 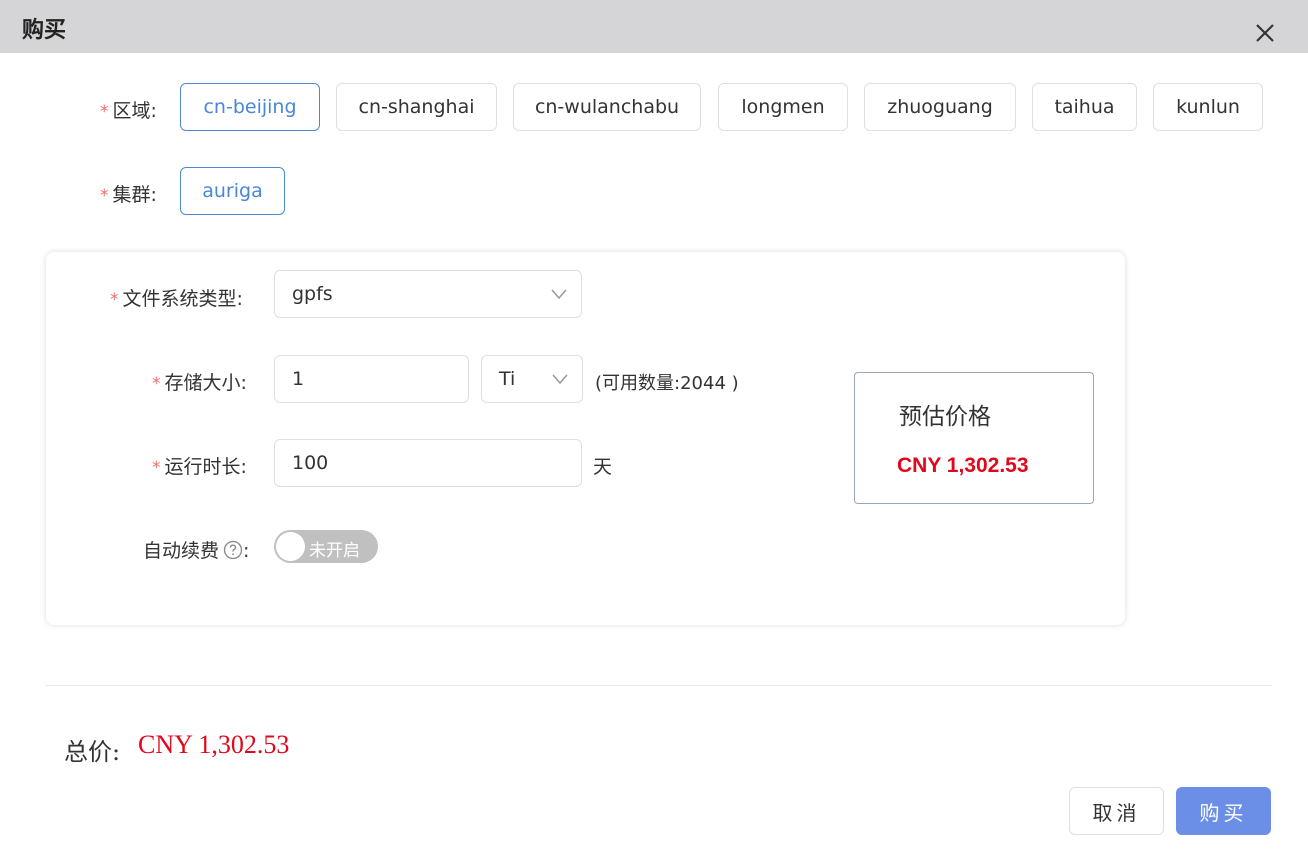 I want to click on auto-renew-label: 自动续费 :, so click(x=196, y=549).